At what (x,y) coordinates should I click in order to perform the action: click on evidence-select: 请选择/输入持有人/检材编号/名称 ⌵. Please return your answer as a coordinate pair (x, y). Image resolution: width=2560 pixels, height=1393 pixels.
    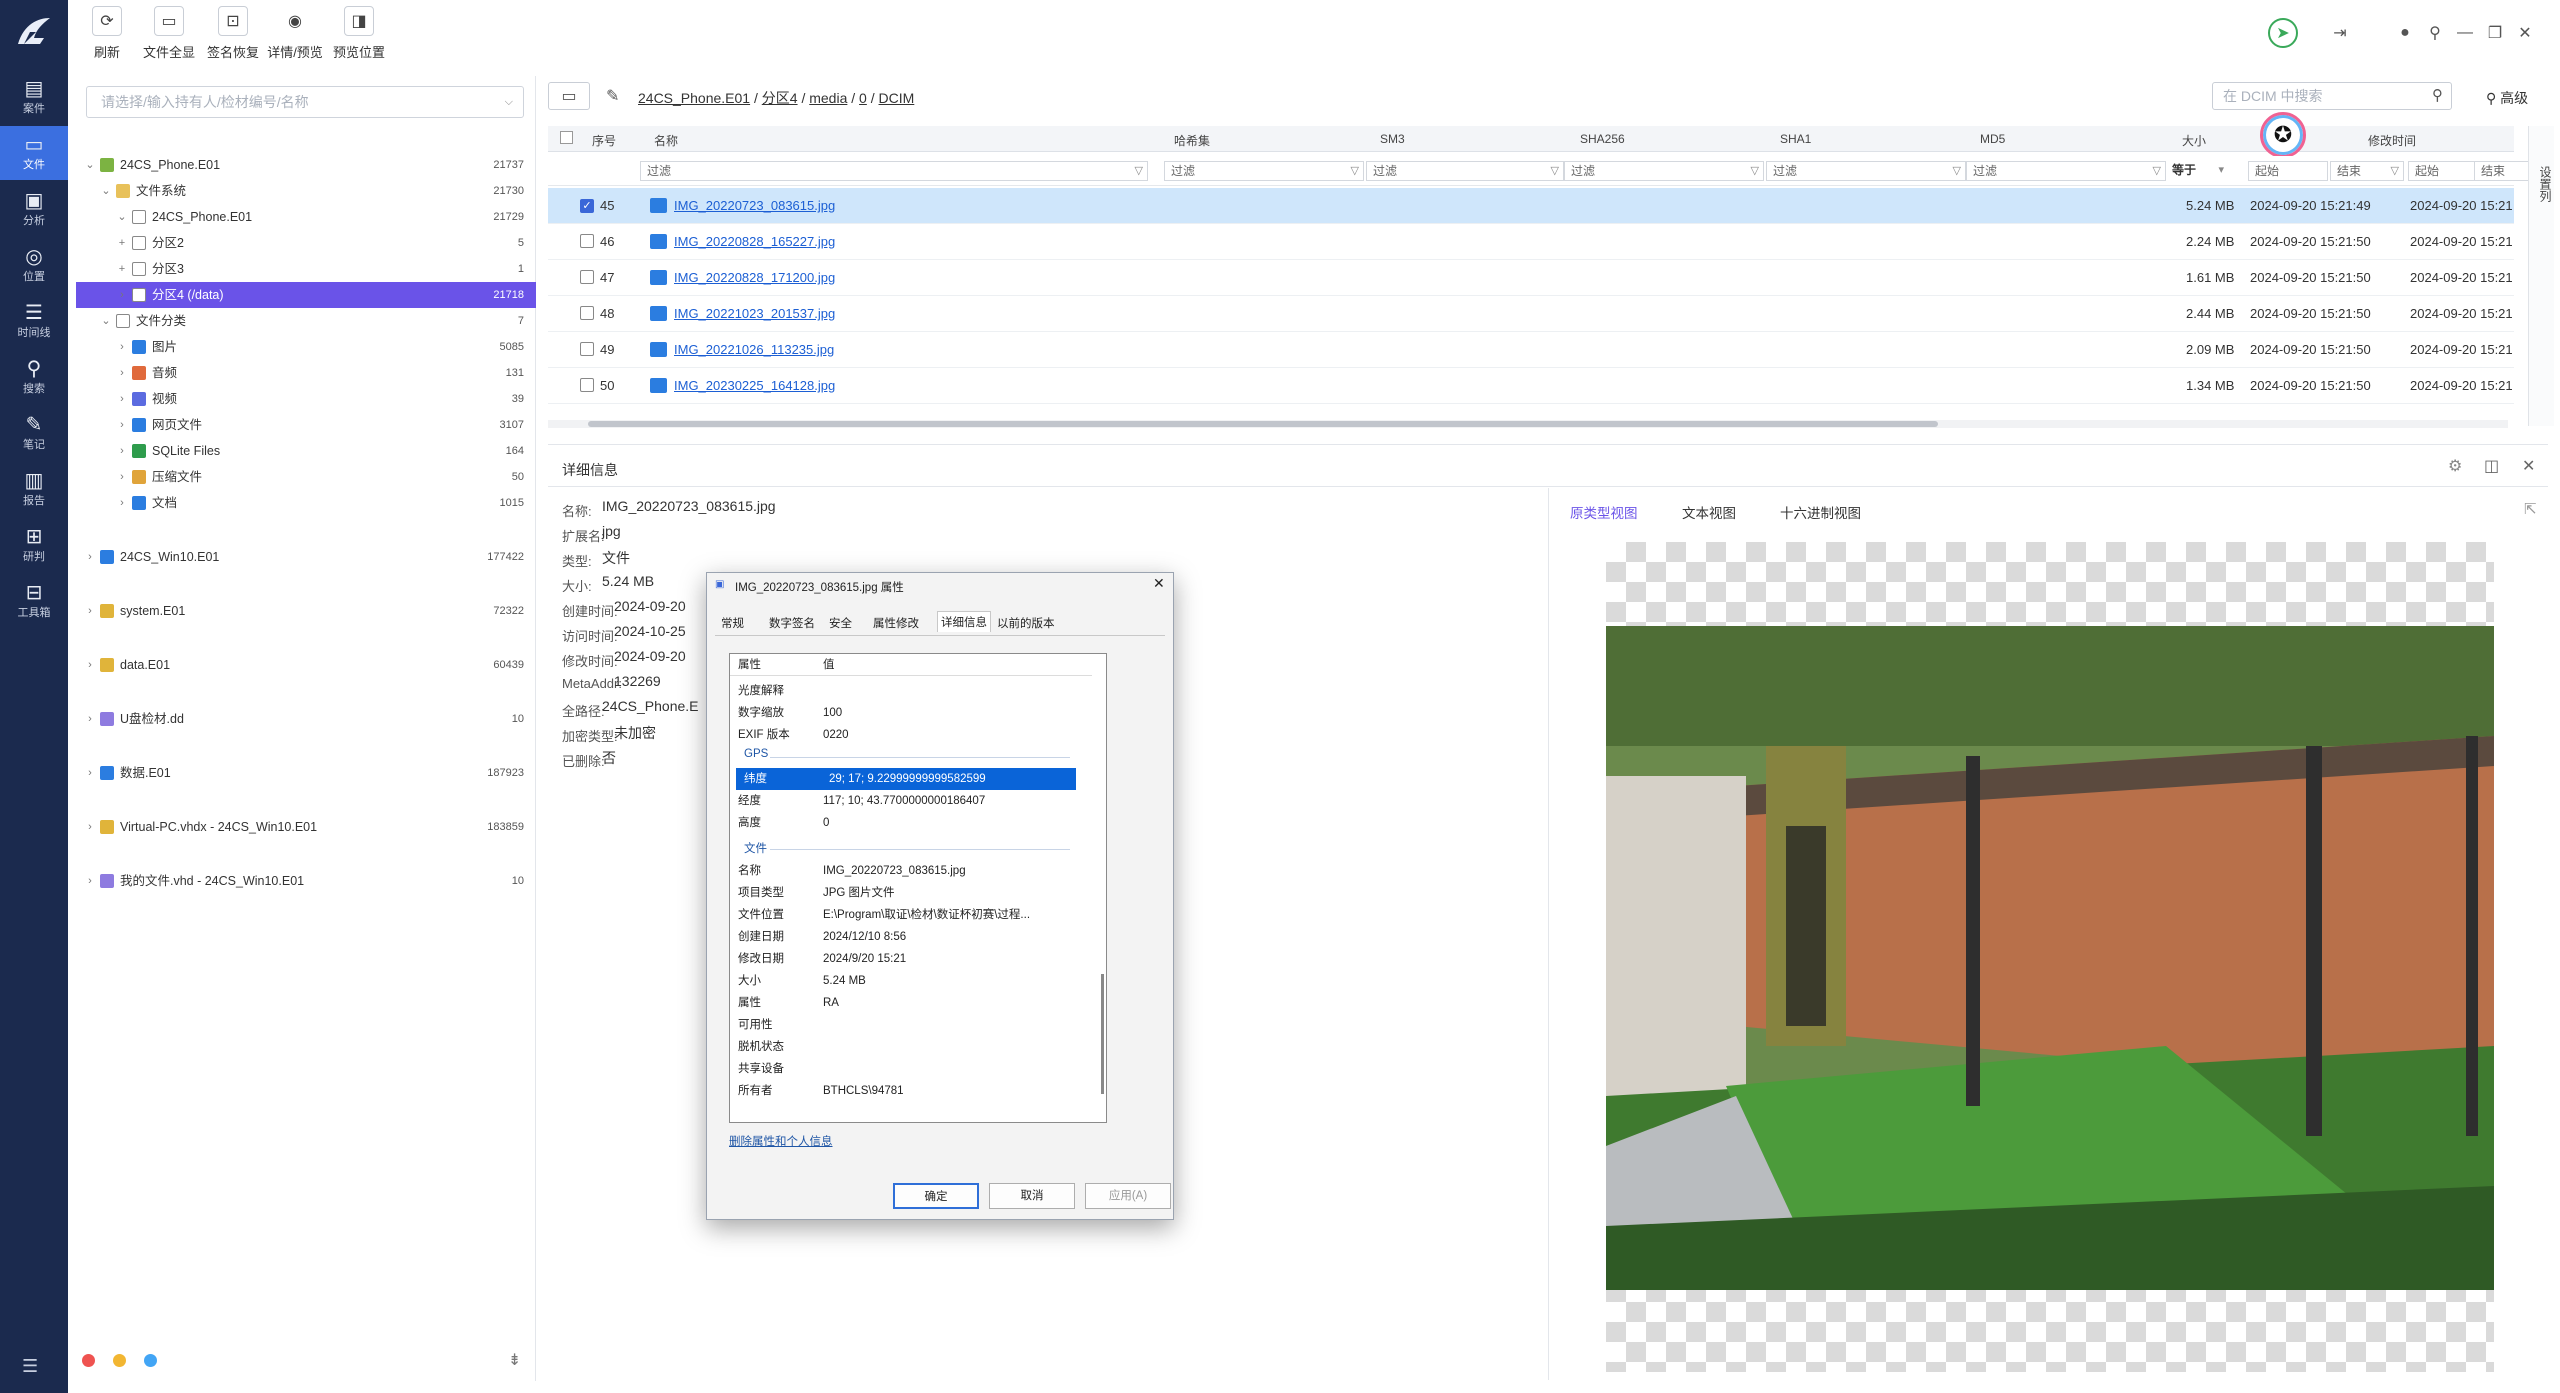
    Looking at the image, I should click on (305, 102).